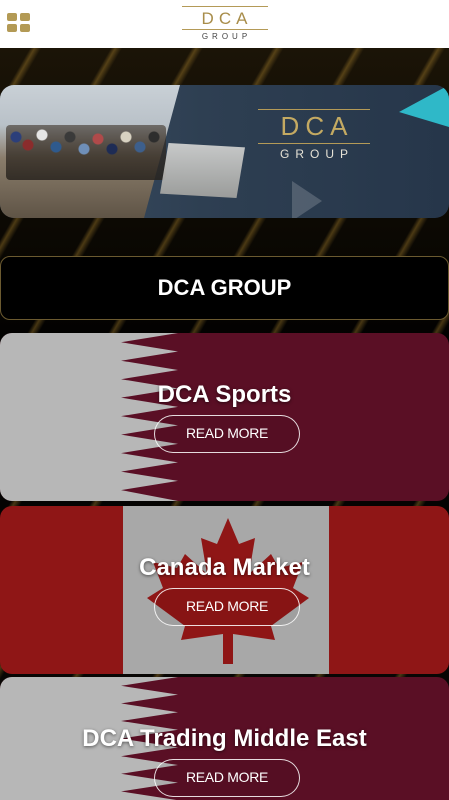 The image size is (449, 800). I want to click on play-icon, so click(307, 199).